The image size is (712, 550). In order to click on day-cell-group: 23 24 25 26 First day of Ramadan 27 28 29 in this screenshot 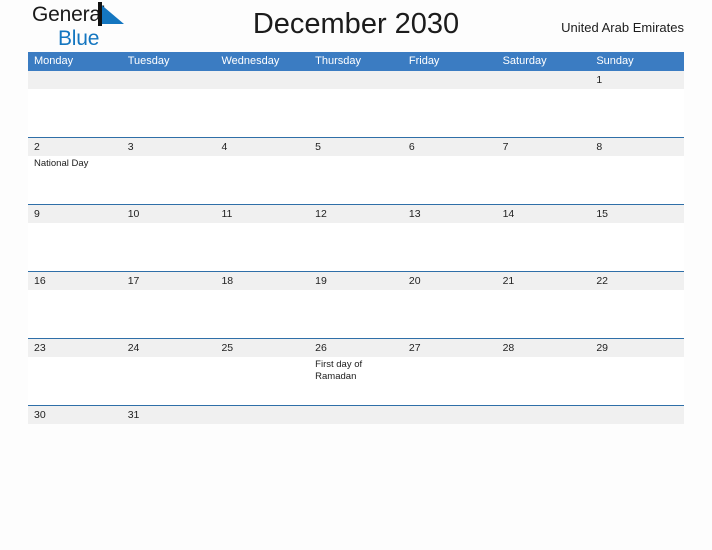, I will do `click(356, 372)`.